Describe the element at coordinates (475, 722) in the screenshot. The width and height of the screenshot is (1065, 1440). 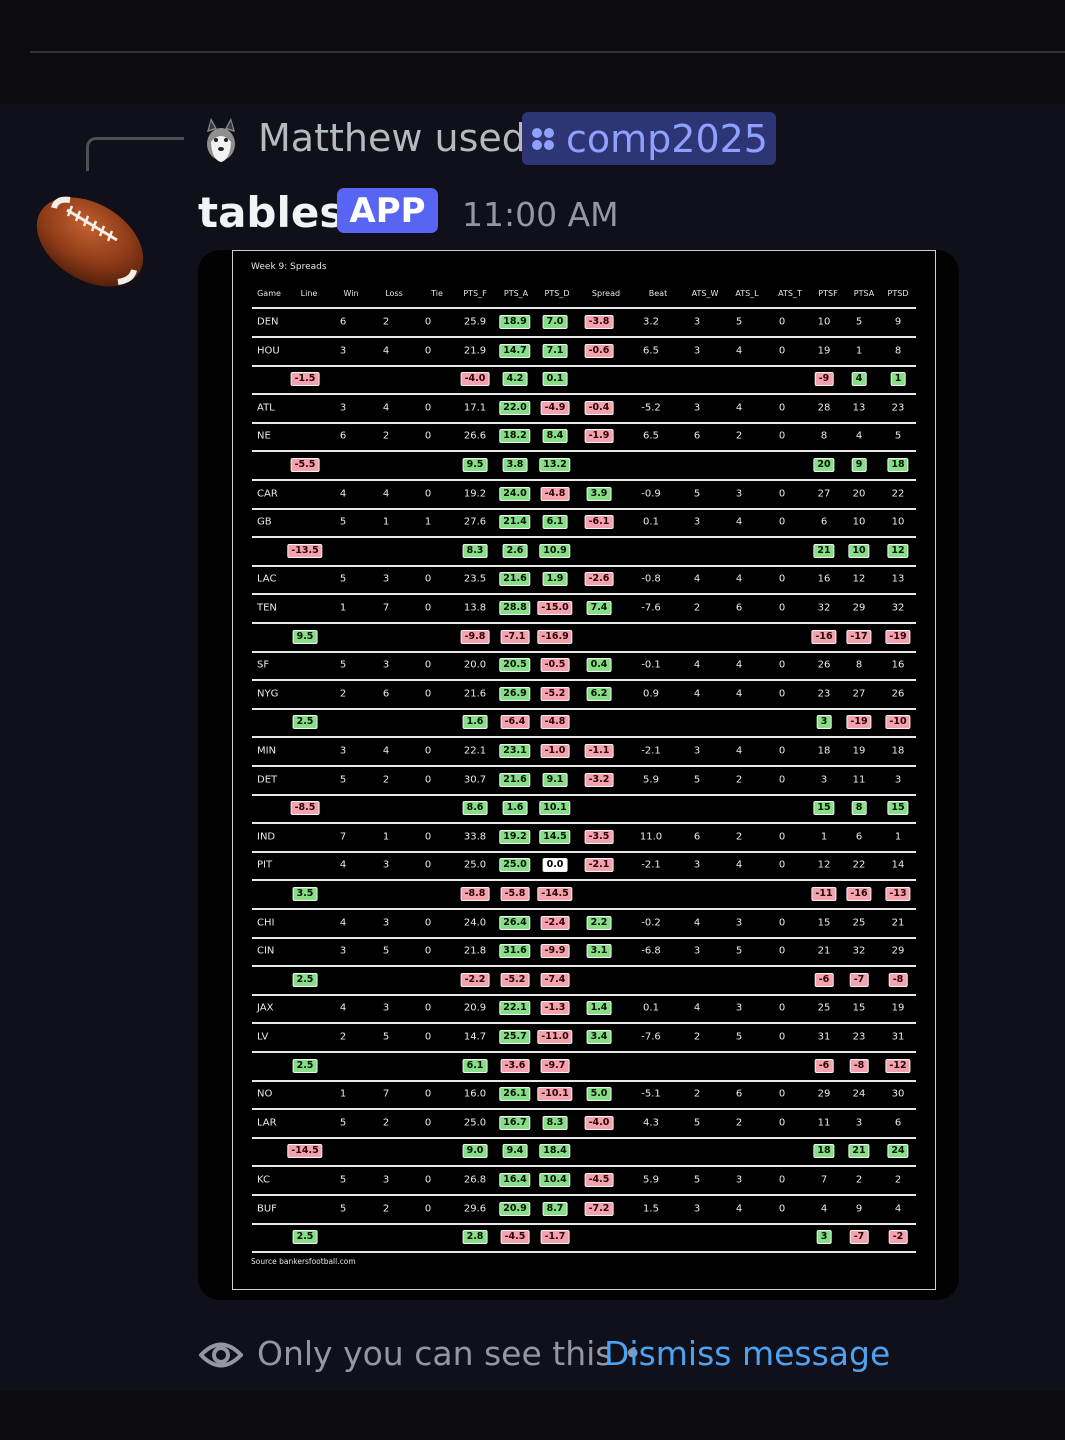
I see `pts-f-diff-badge: 1.6` at that location.